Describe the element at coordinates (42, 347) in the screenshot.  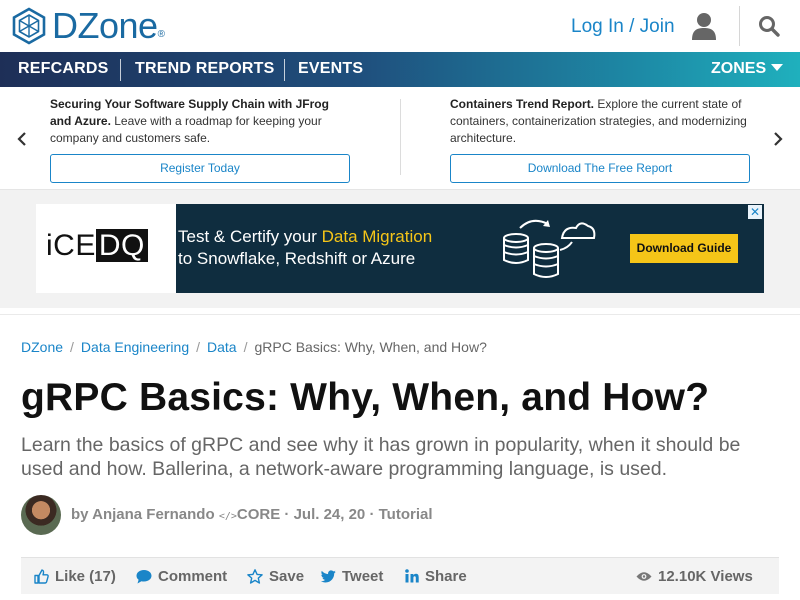
I see `breadcrumb-dzone: DZone` at that location.